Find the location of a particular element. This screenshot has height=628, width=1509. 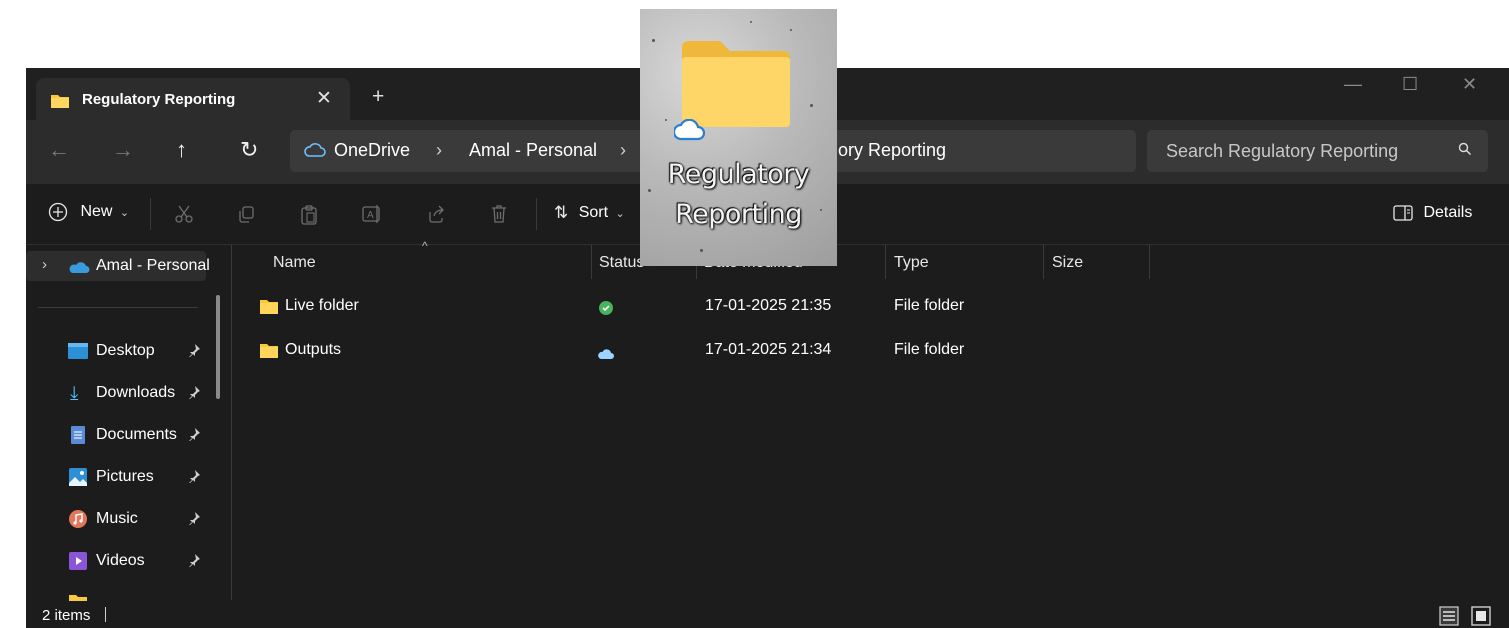

rename-icon: A is located at coordinates (372, 216).